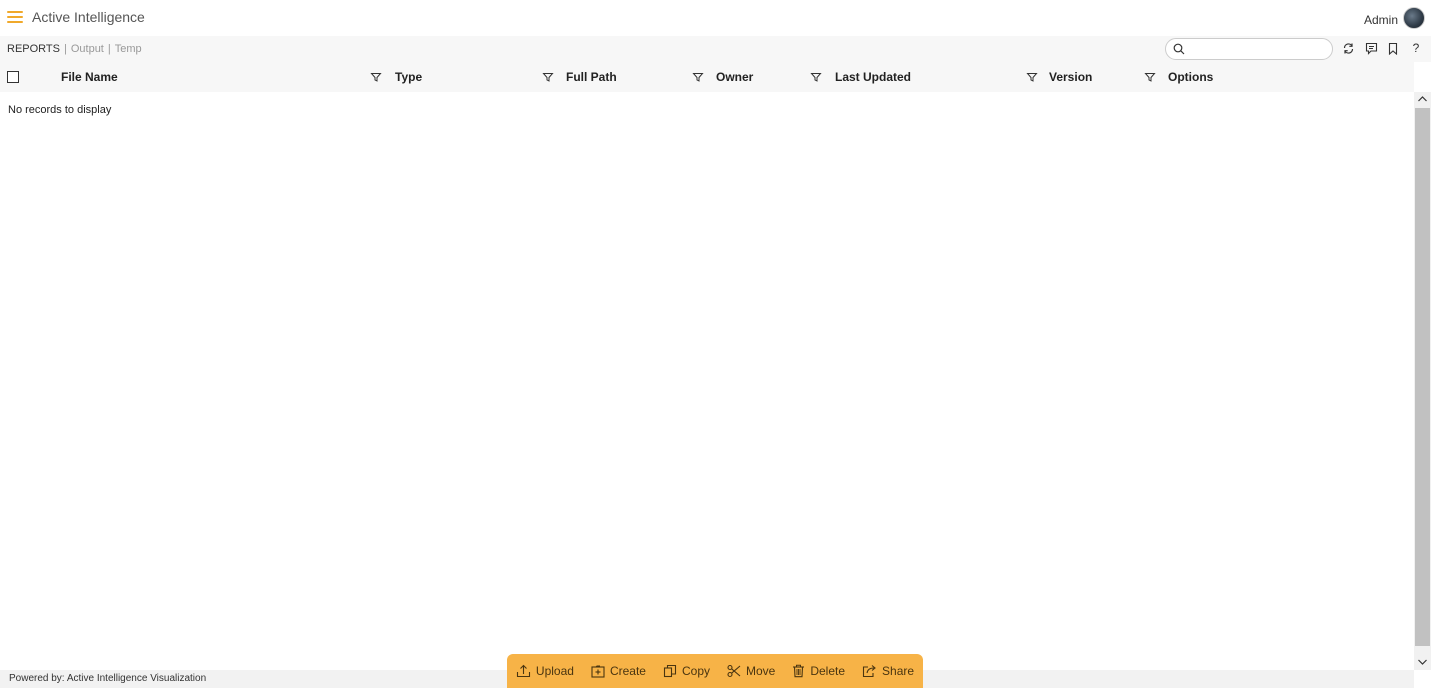 The image size is (1431, 688). What do you see at coordinates (898, 671) in the screenshot?
I see `share-label: Share` at bounding box center [898, 671].